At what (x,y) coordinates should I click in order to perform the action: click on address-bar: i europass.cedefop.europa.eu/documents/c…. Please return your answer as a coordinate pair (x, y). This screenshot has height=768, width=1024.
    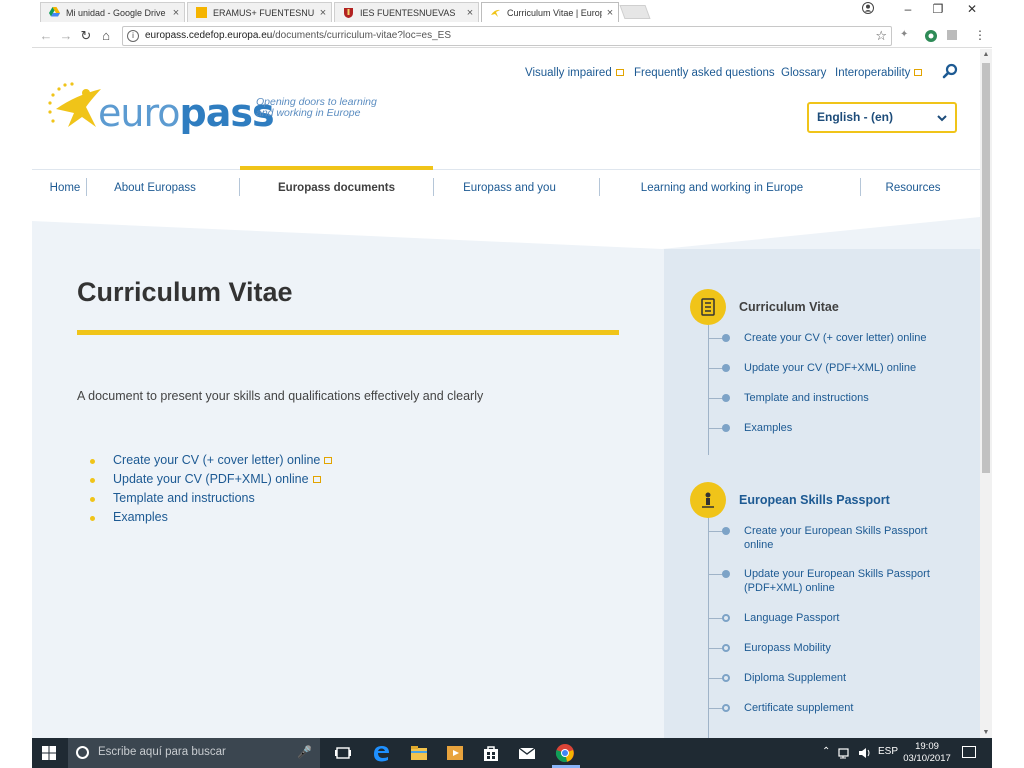
    Looking at the image, I should click on (507, 36).